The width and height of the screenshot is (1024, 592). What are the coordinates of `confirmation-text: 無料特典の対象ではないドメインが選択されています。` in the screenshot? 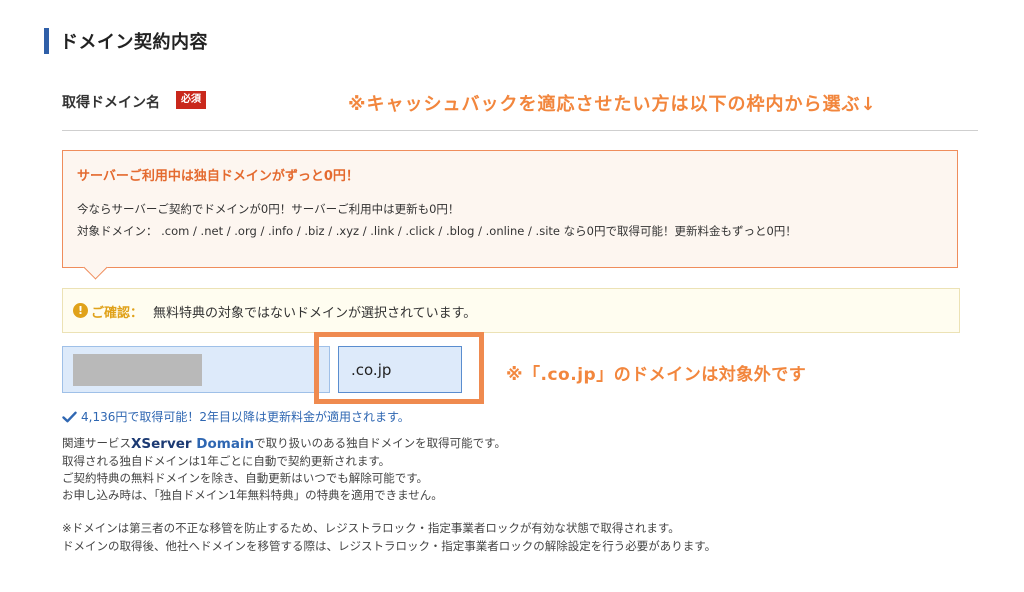 It's located at (315, 313).